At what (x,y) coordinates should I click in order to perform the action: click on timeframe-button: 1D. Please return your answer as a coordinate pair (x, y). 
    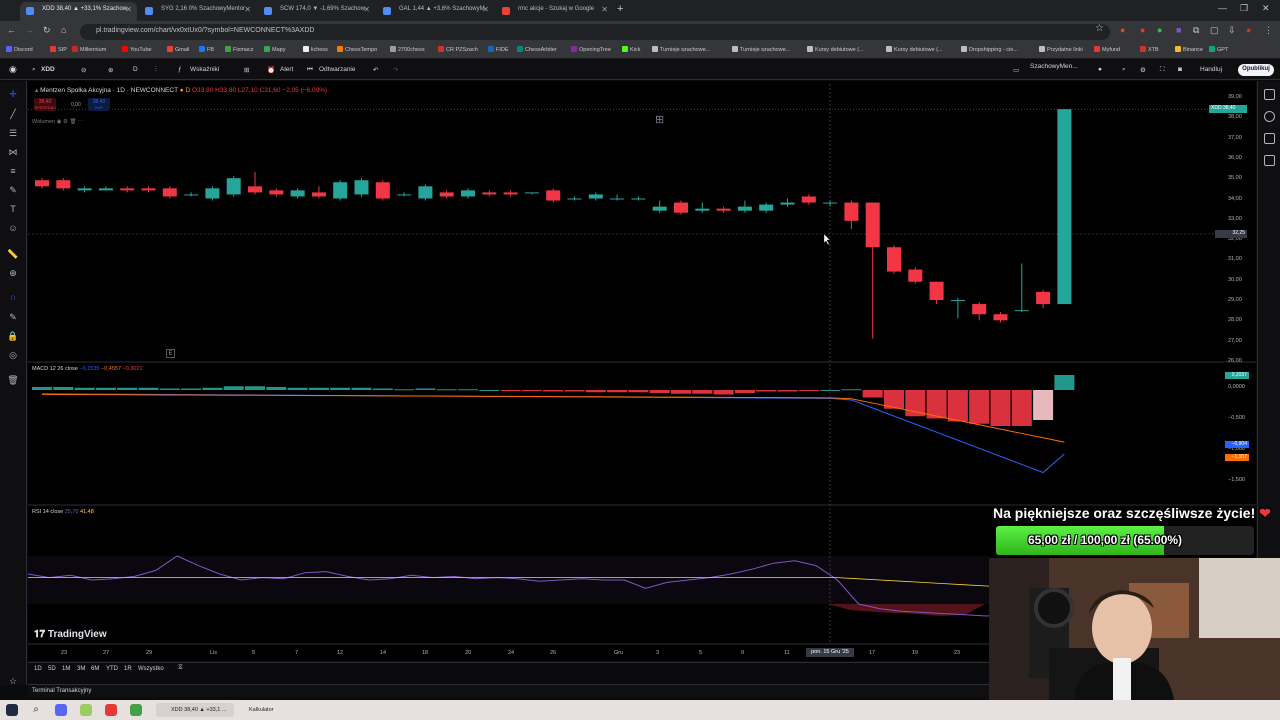
    Looking at the image, I should click on (38, 669).